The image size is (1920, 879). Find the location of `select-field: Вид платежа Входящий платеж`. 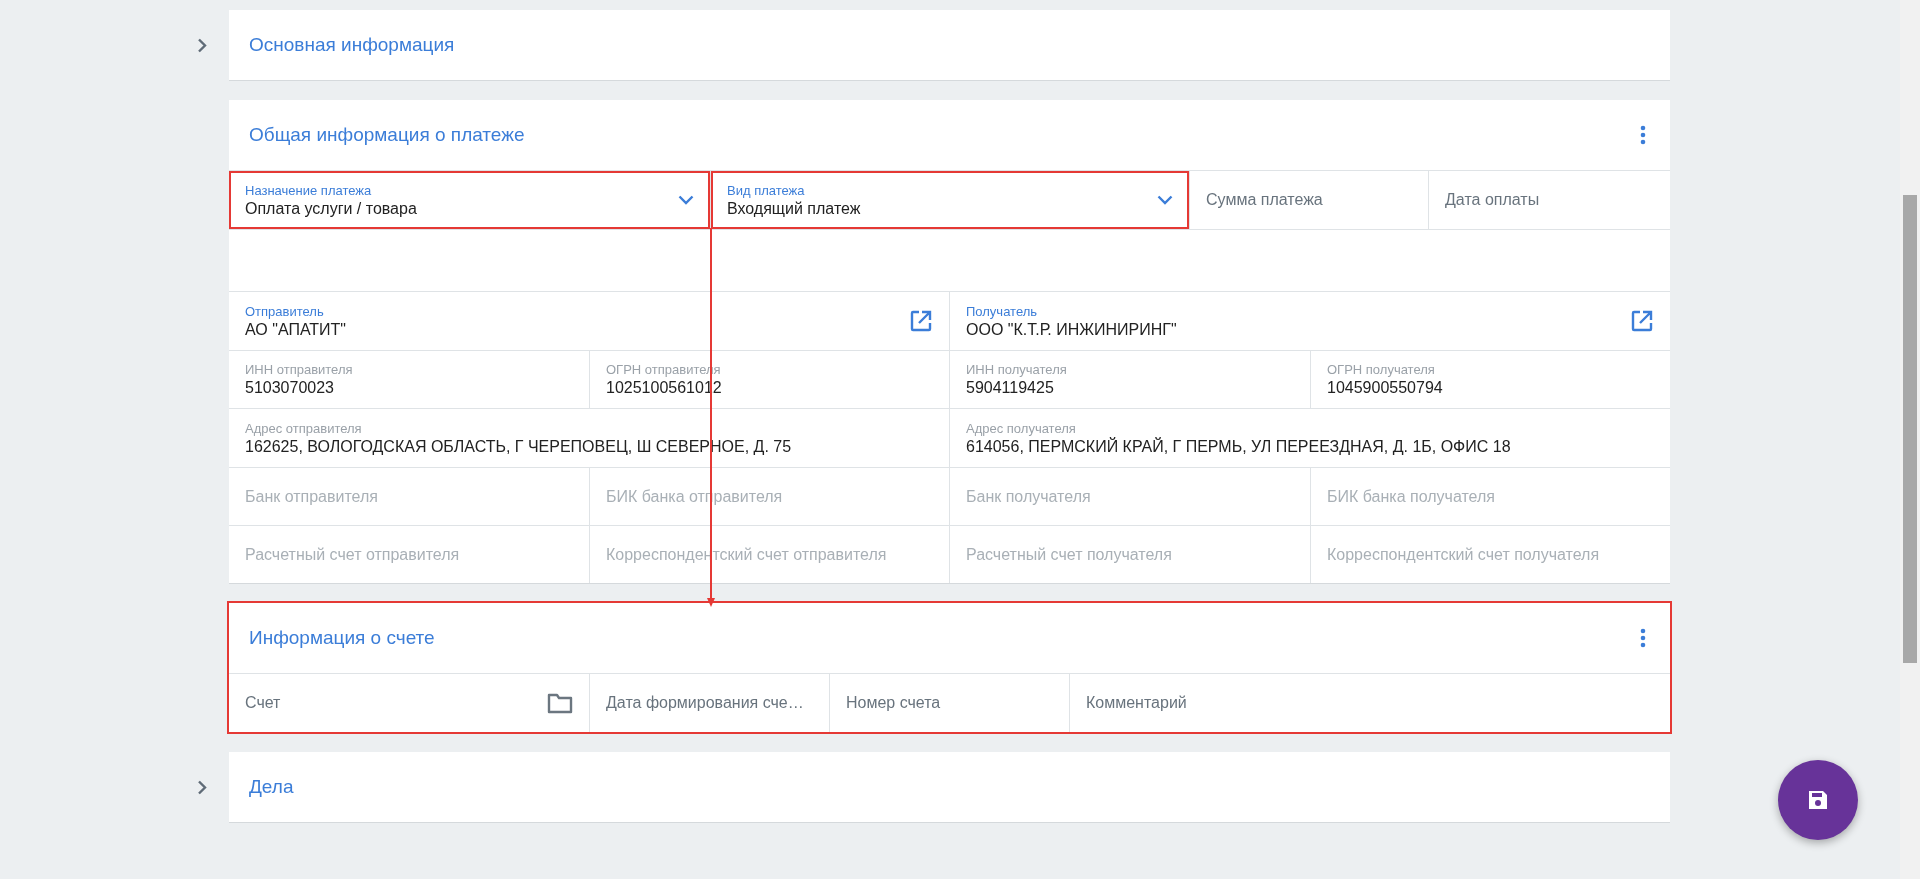

select-field: Вид платежа Входящий платеж is located at coordinates (949, 200).